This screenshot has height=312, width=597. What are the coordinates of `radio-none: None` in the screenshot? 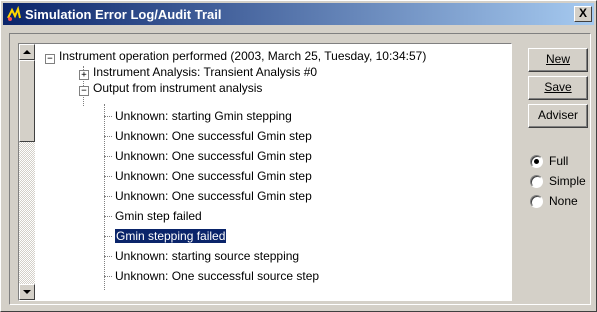 It's located at (554, 201).